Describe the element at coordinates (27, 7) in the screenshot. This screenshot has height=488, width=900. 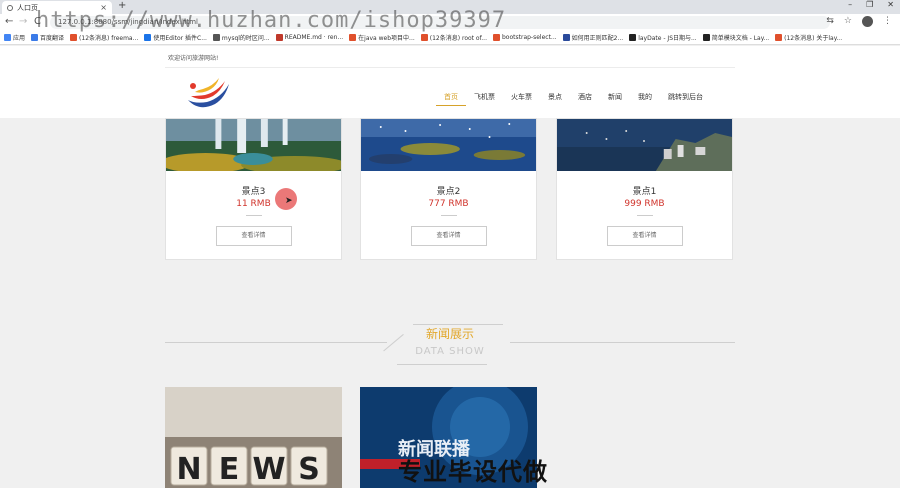
I see `tab-title: 人口页` at that location.